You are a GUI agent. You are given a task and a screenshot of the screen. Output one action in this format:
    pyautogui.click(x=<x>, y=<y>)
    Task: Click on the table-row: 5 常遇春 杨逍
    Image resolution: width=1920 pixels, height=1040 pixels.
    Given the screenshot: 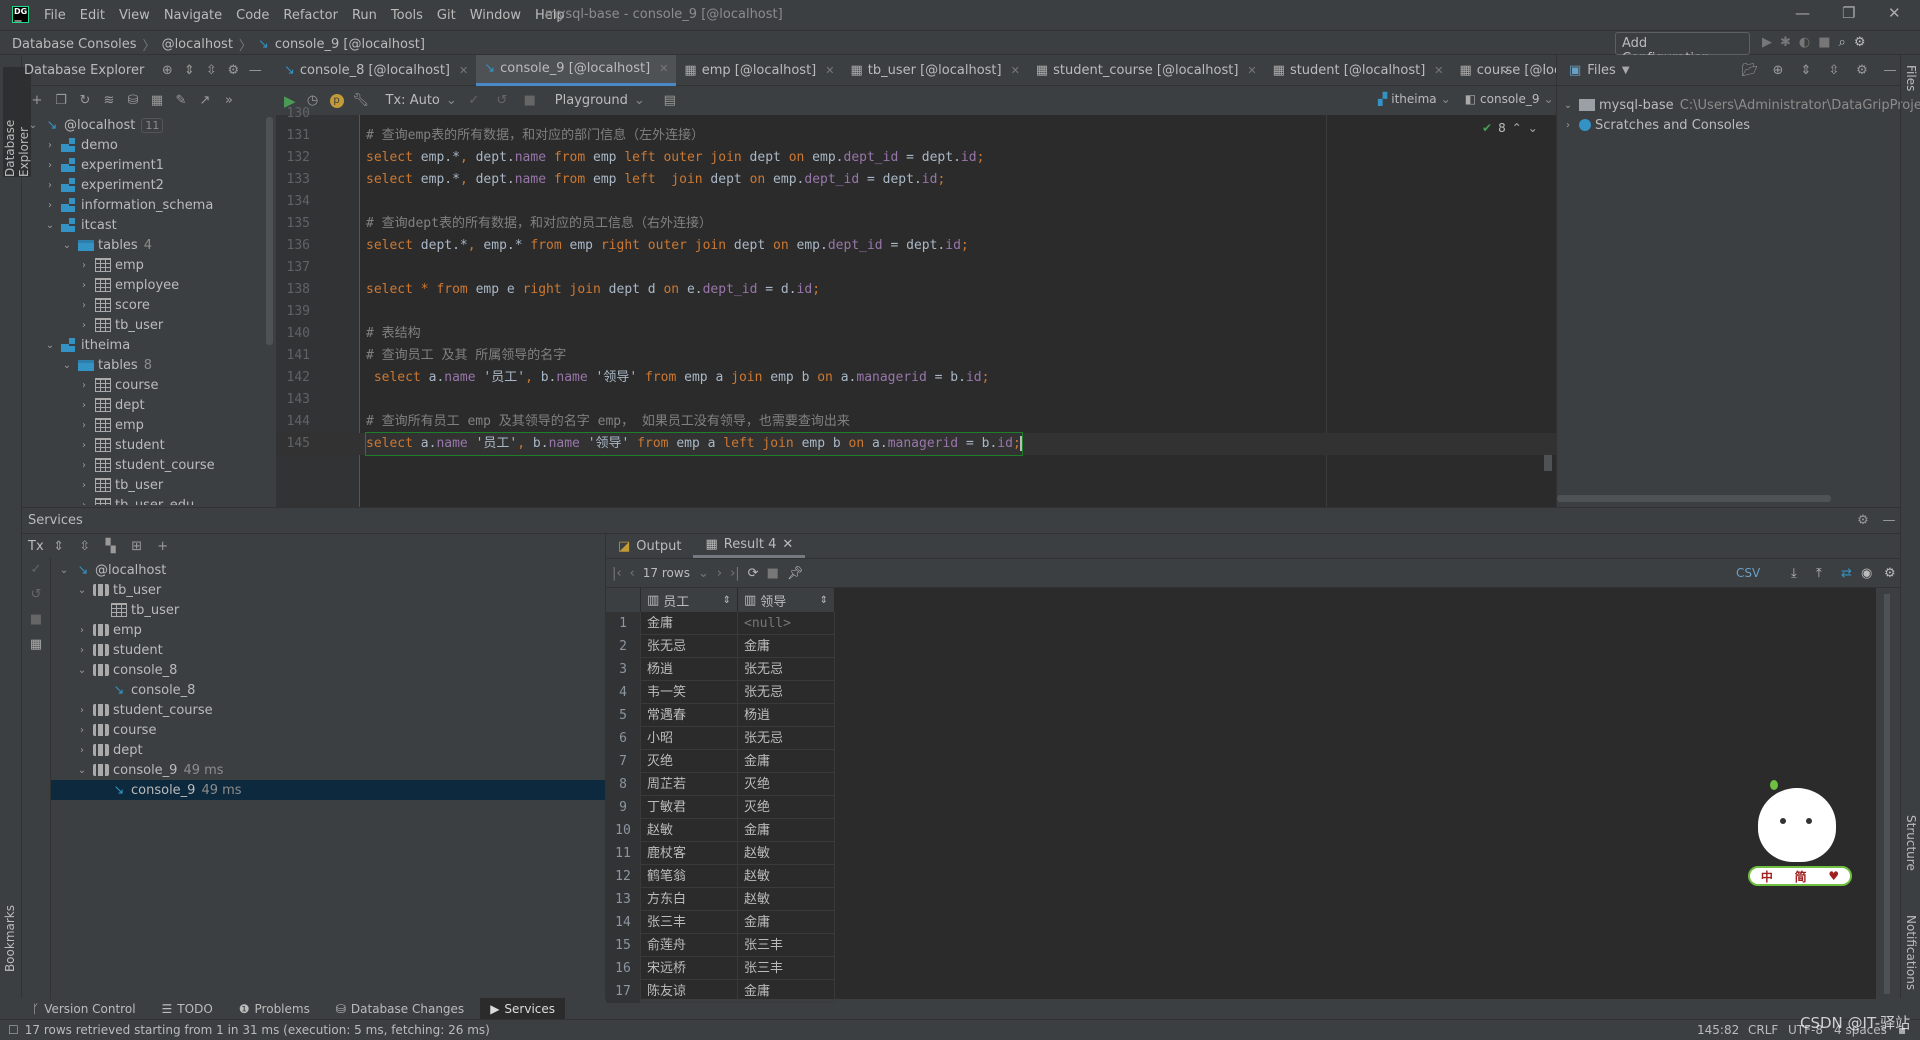 What is the action you would take?
    pyautogui.click(x=720, y=715)
    